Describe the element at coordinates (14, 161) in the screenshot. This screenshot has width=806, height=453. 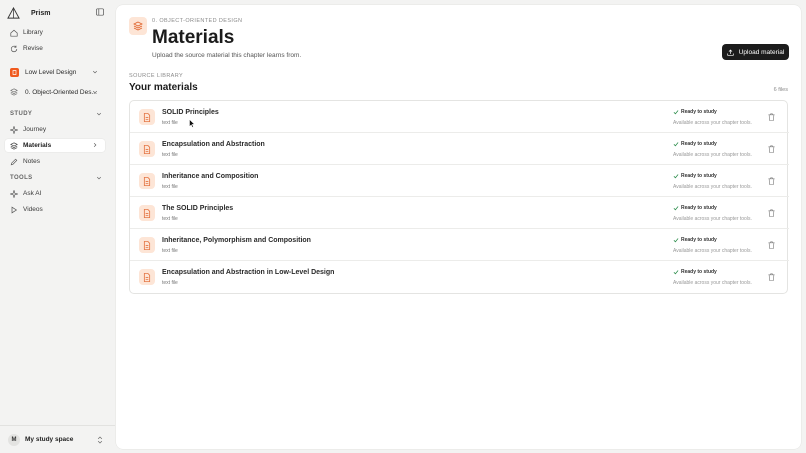
I see `pencil-icon` at that location.